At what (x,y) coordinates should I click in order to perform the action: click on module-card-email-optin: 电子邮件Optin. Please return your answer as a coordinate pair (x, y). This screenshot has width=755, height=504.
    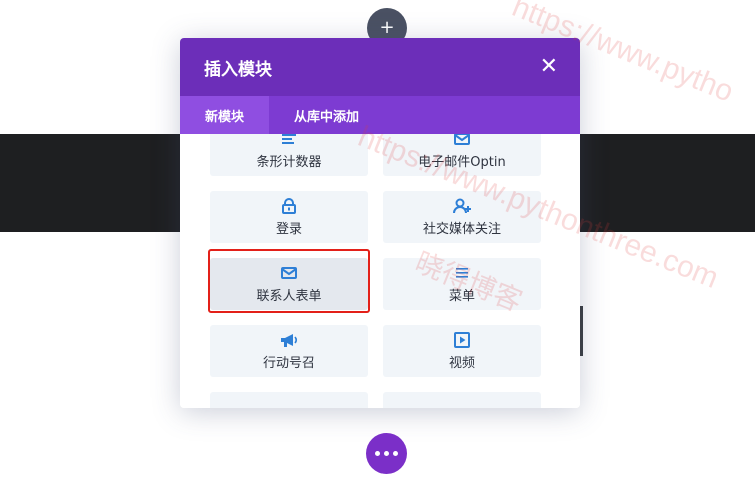
    Looking at the image, I should click on (462, 155).